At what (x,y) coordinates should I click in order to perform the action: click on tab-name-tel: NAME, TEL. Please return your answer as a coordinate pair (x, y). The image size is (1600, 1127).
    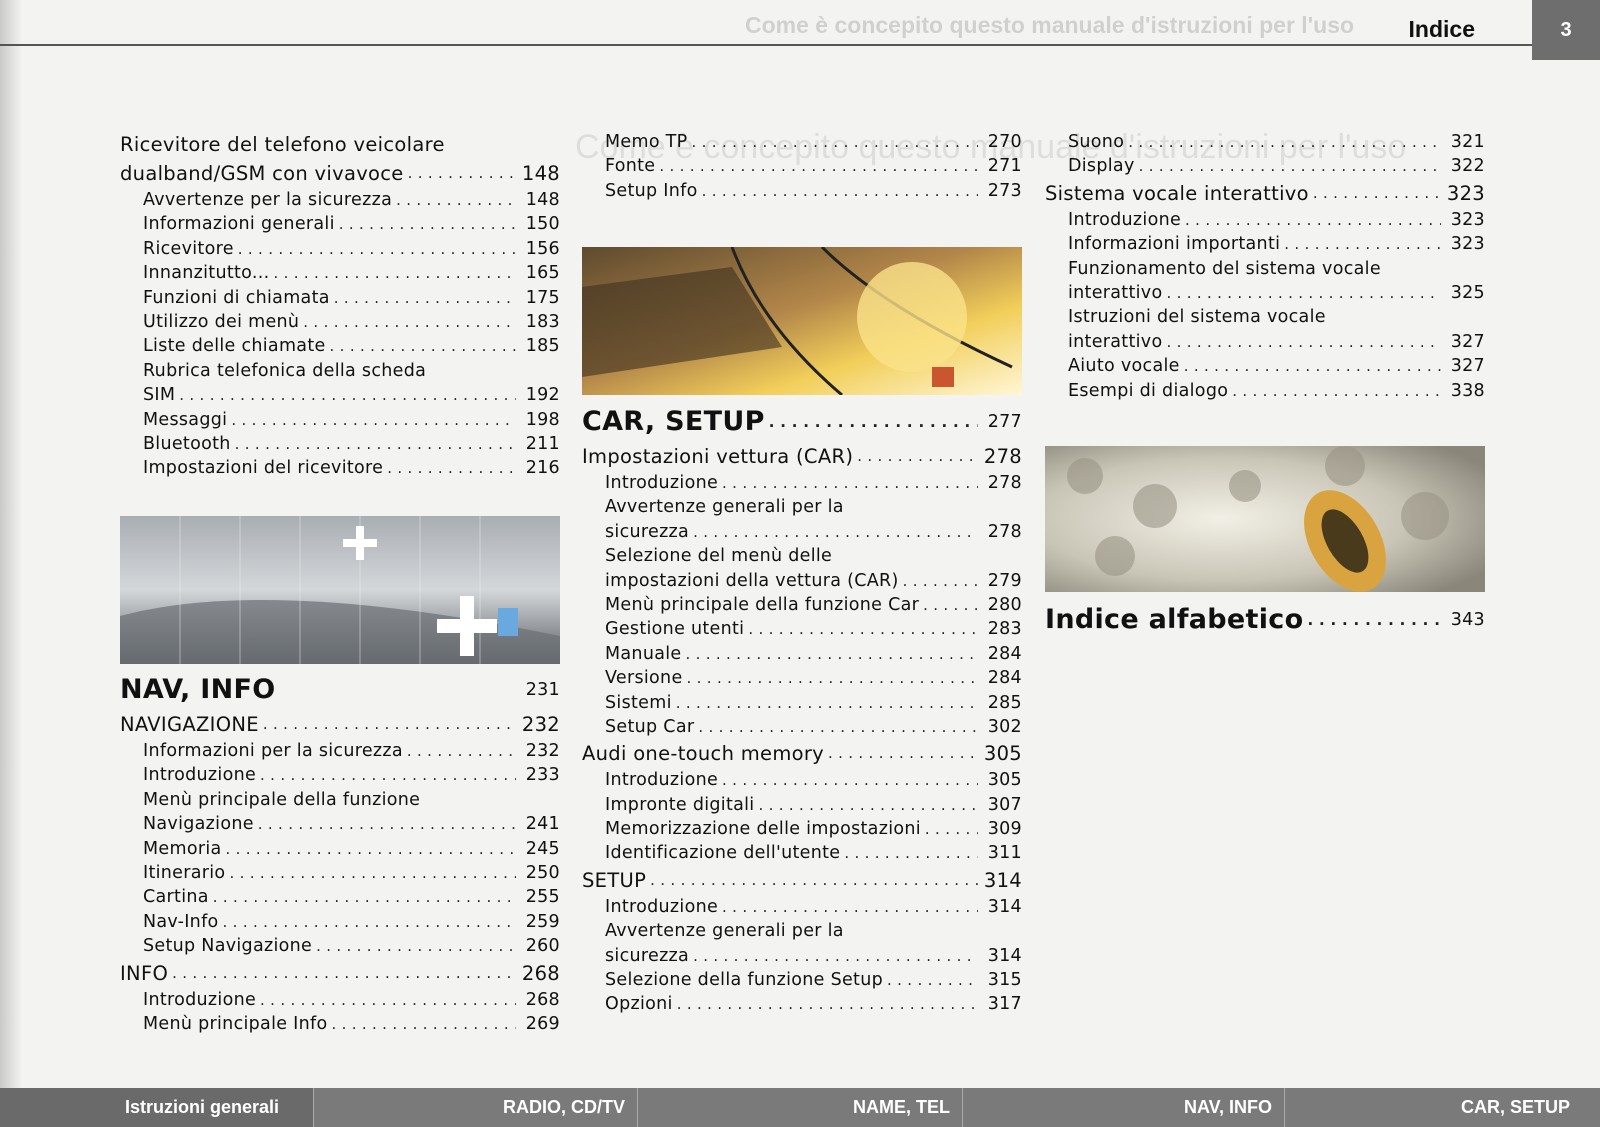
    Looking at the image, I should click on (800, 1107).